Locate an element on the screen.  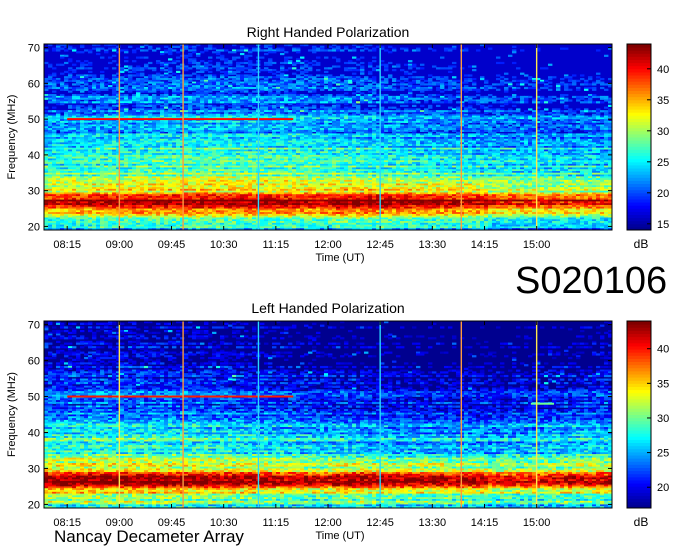
x-tick-label: 09:45 is located at coordinates (172, 245).